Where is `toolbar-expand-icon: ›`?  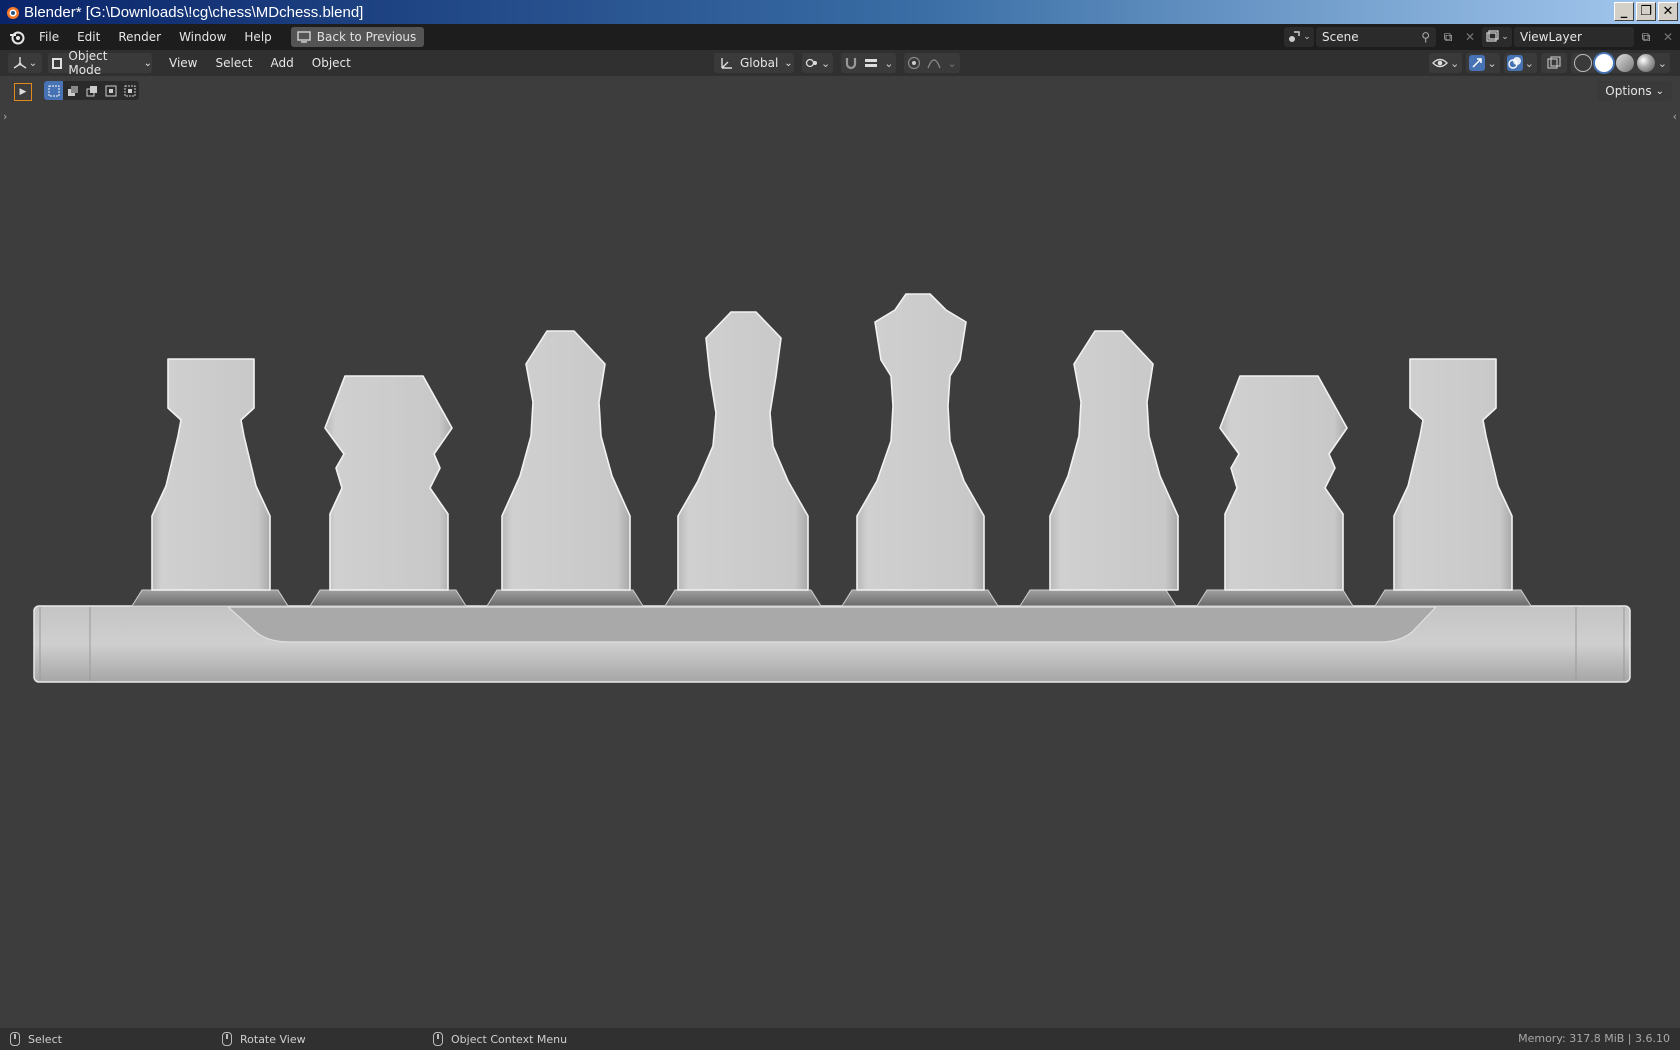 toolbar-expand-icon: › is located at coordinates (5, 116).